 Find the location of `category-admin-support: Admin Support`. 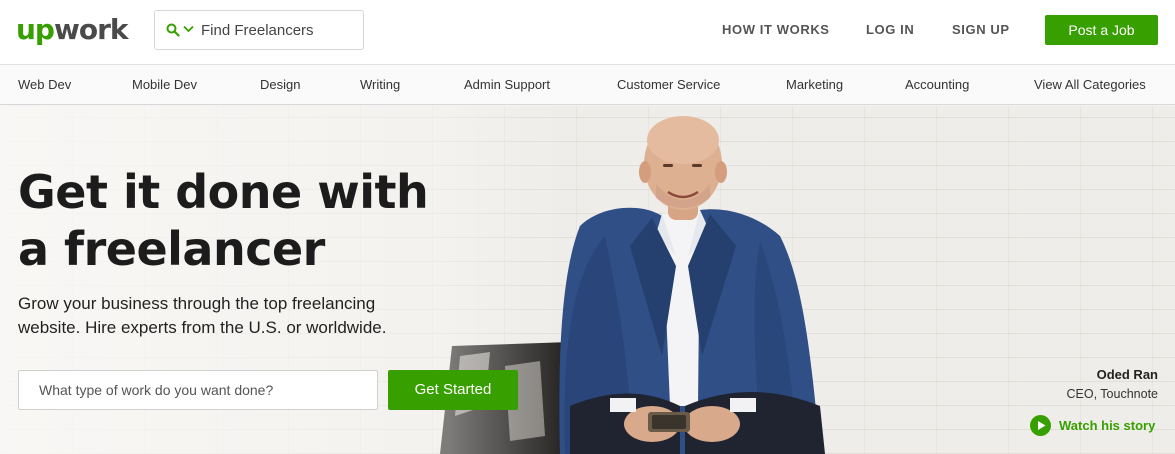

category-admin-support: Admin Support is located at coordinates (507, 84).